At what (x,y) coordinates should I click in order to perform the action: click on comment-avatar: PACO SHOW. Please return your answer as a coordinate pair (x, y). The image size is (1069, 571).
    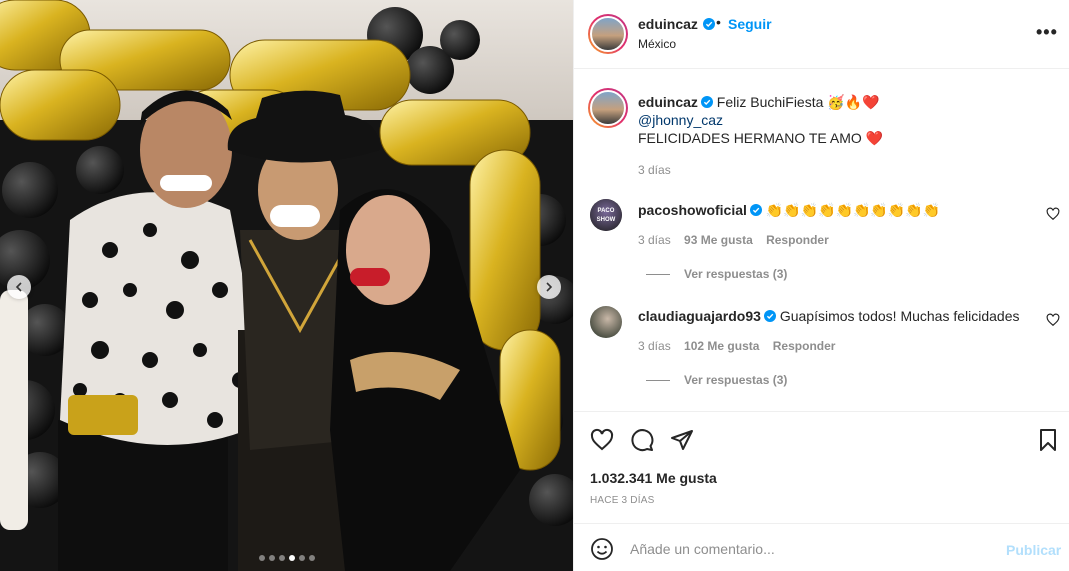
    Looking at the image, I should click on (606, 215).